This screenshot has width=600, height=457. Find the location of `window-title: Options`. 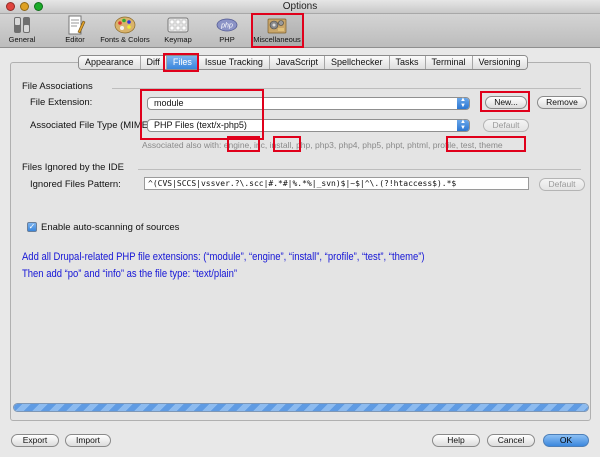

window-title: Options is located at coordinates (300, 6).